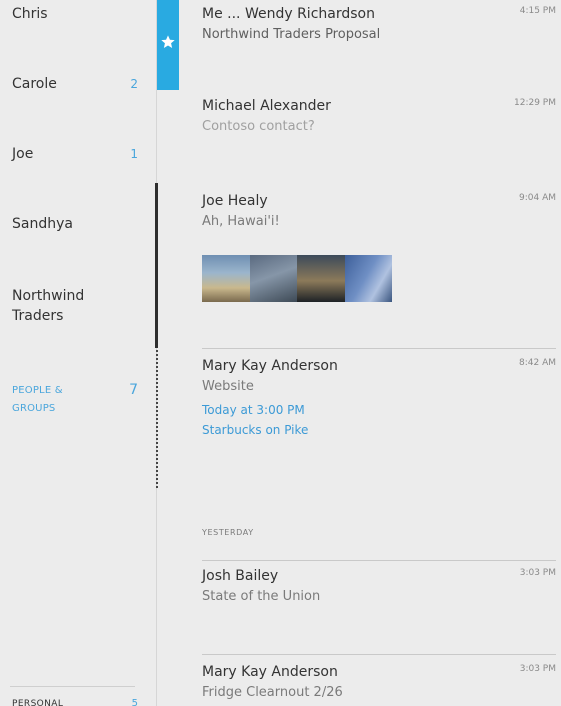 Image resolution: width=561 pixels, height=706 pixels. Describe the element at coordinates (379, 410) in the screenshot. I see `calendar-link: Today at 3:00 PM` at that location.